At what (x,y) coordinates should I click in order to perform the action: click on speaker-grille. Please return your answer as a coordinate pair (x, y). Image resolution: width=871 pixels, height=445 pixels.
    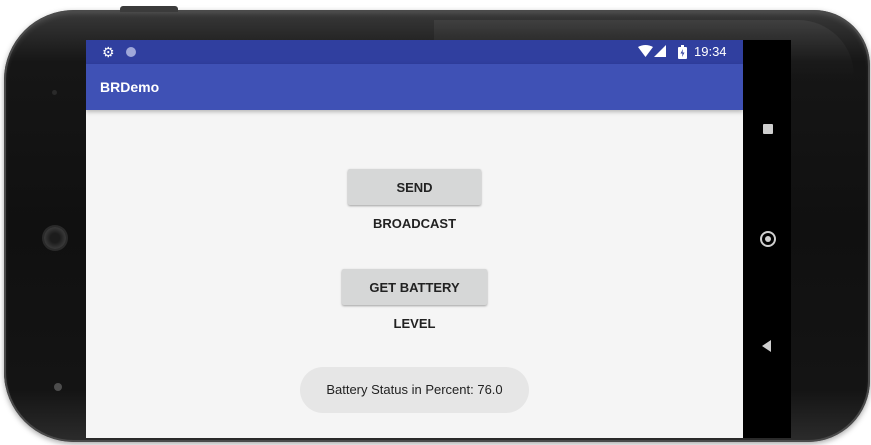
    Looking at the image, I should click on (55, 238).